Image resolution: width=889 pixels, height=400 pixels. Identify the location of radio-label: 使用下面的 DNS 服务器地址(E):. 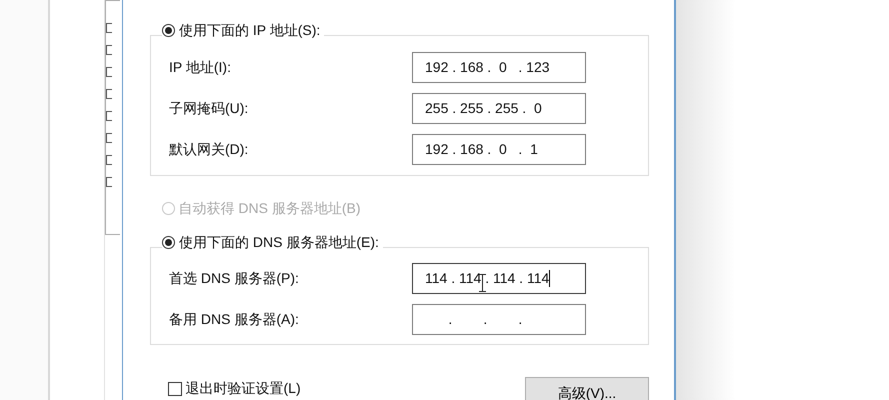
(279, 242).